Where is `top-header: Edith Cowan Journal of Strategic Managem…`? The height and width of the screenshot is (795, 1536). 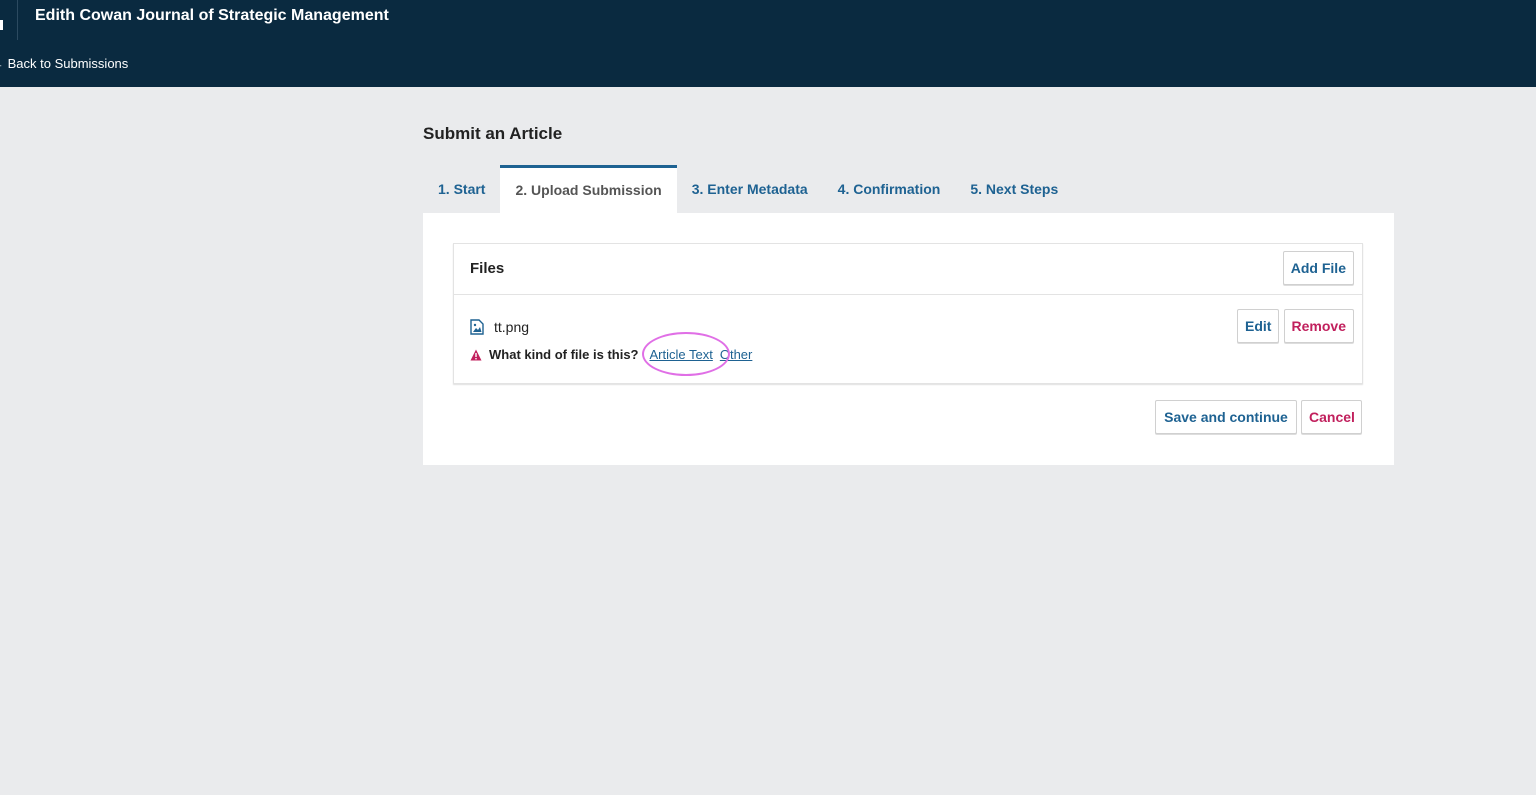 top-header: Edith Cowan Journal of Strategic Managem… is located at coordinates (768, 43).